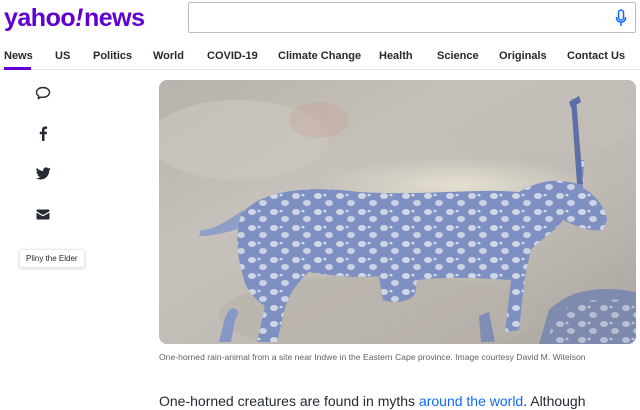 The height and width of the screenshot is (410, 640). I want to click on nav-item-politics: Politics, so click(112, 56).